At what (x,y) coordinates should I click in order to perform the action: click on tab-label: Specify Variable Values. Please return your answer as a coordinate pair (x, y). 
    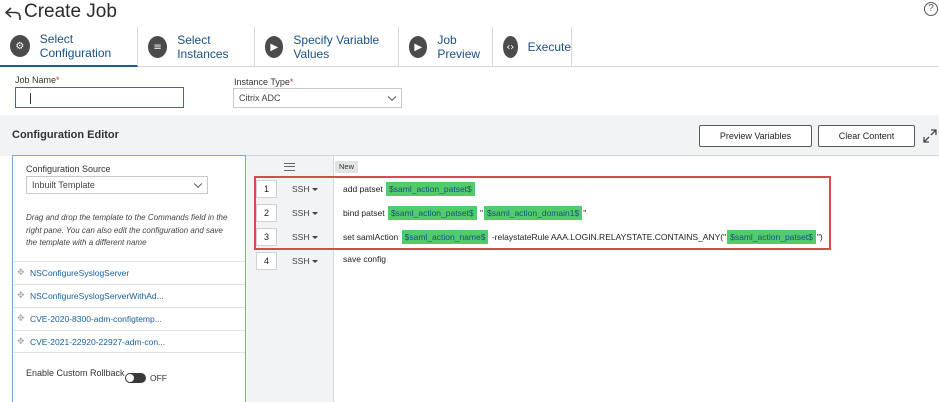
    Looking at the image, I should click on (336, 47).